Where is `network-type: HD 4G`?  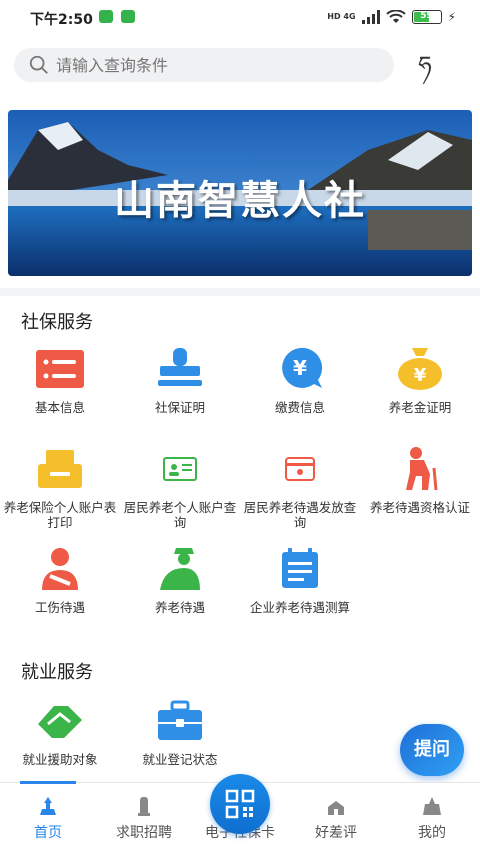
network-type: HD 4G is located at coordinates (341, 16).